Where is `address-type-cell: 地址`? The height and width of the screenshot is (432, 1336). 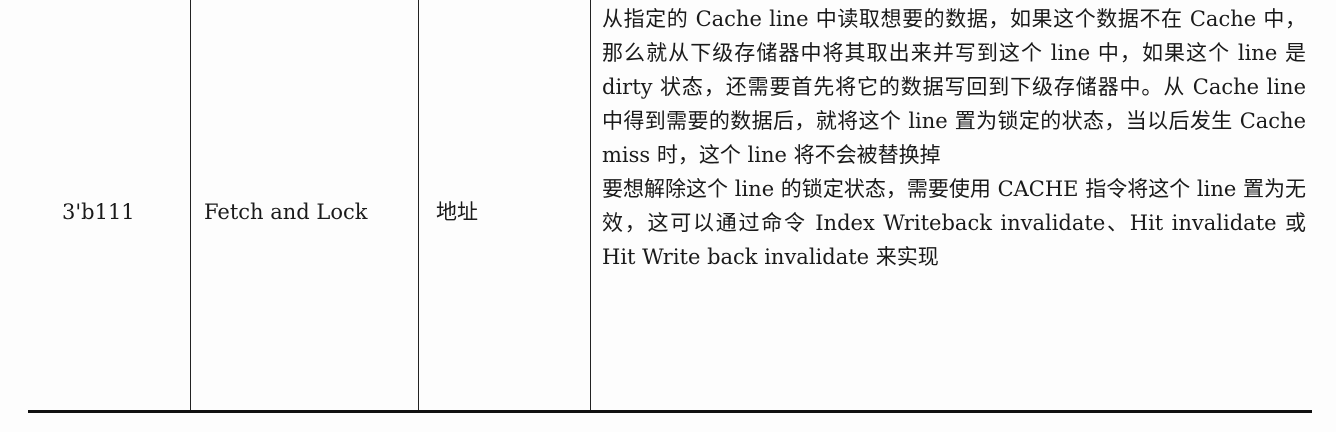
address-type-cell: 地址 is located at coordinates (457, 212).